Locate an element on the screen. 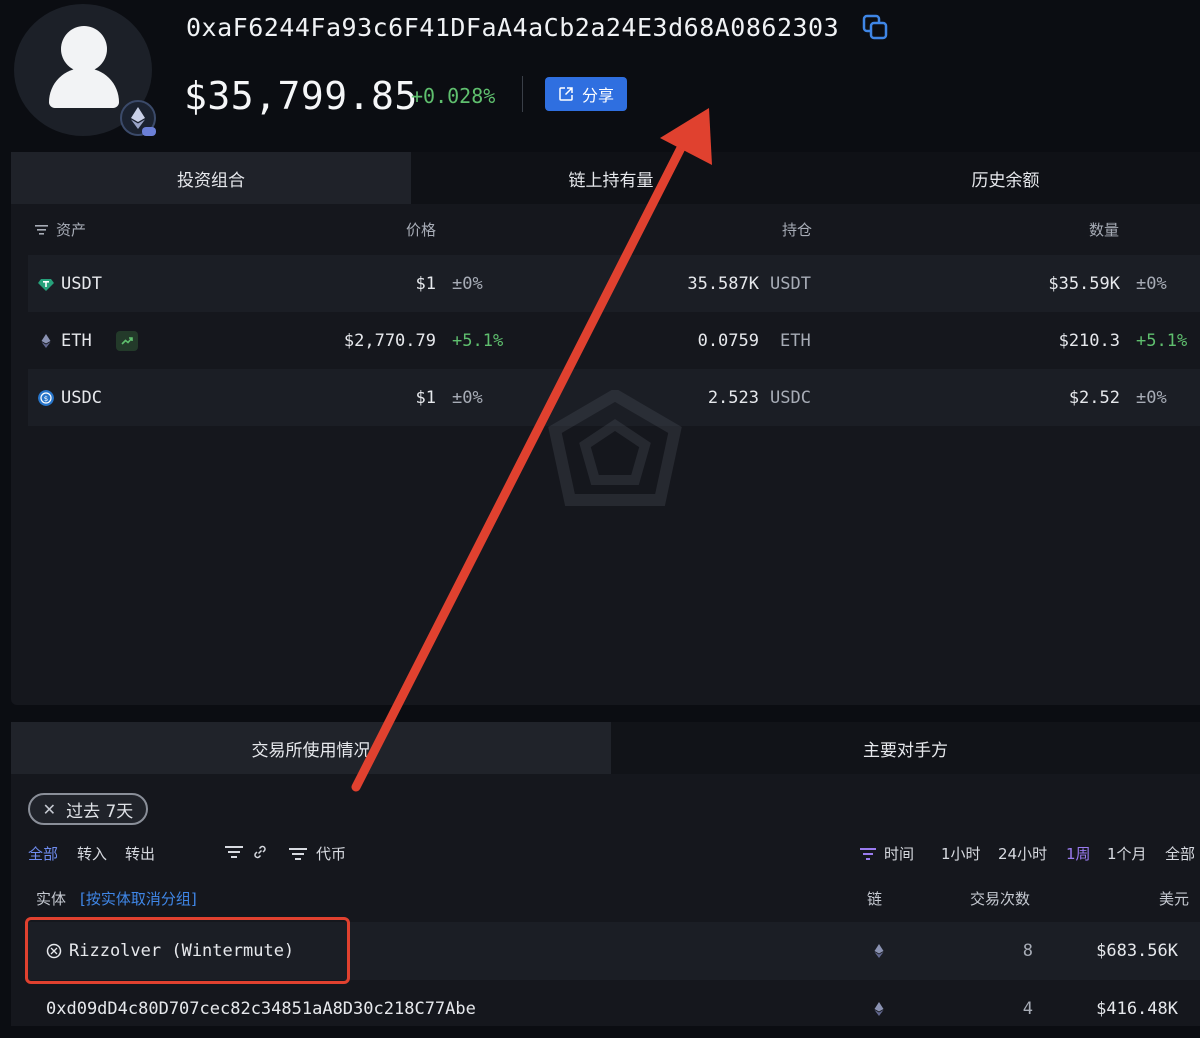  asset-price: $2,770.79 is located at coordinates (389, 340).